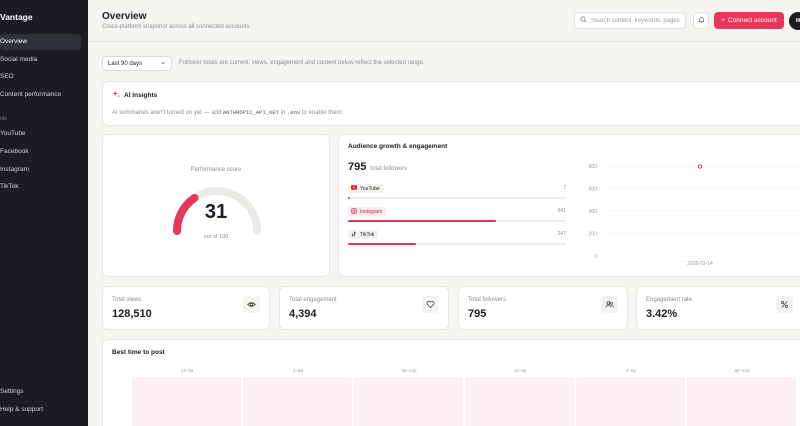  What do you see at coordinates (662, 314) in the screenshot?
I see `stat-value: 3.42%` at bounding box center [662, 314].